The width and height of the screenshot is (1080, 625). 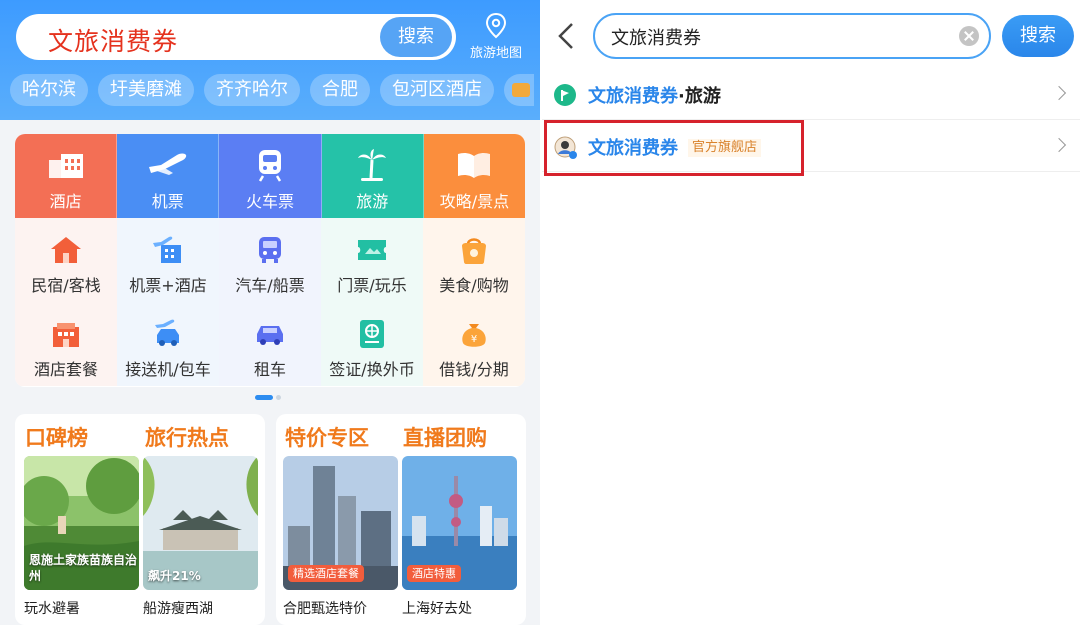 What do you see at coordinates (66, 250) in the screenshot?
I see `house-icon` at bounding box center [66, 250].